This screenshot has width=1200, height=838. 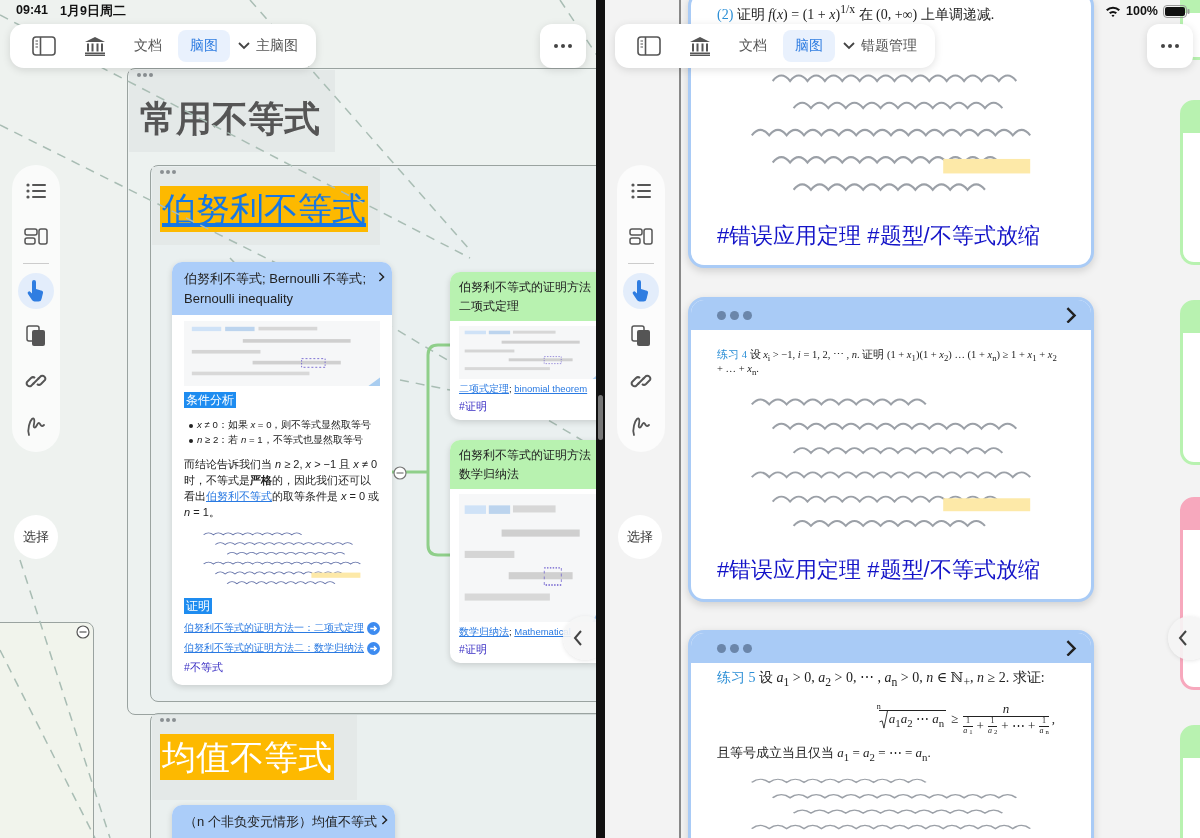 I want to click on paragraph: 而结论告诉我们当 n ≥ 2, x > −1 且 x ≠ 0 时，不等式是严格的，因此我们还可以看出伯努利不等式的取等条件是 x = 0 或 n = 1。, so click(x=282, y=488).